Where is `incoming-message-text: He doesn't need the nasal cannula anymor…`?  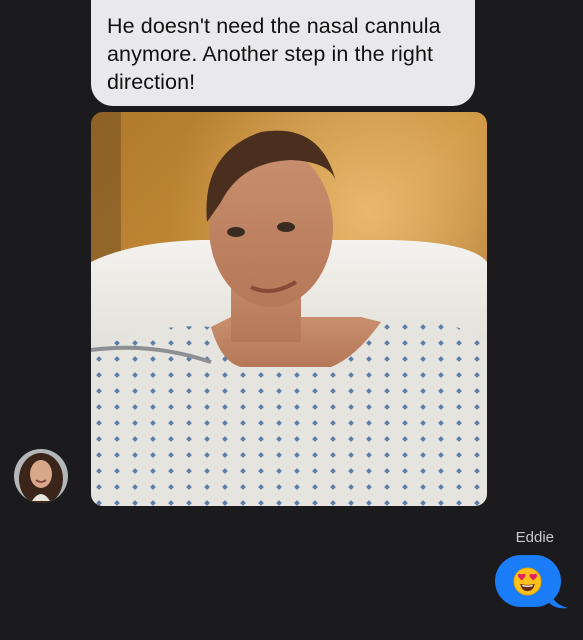
incoming-message-text: He doesn't need the nasal cannula anymor… is located at coordinates (274, 54).